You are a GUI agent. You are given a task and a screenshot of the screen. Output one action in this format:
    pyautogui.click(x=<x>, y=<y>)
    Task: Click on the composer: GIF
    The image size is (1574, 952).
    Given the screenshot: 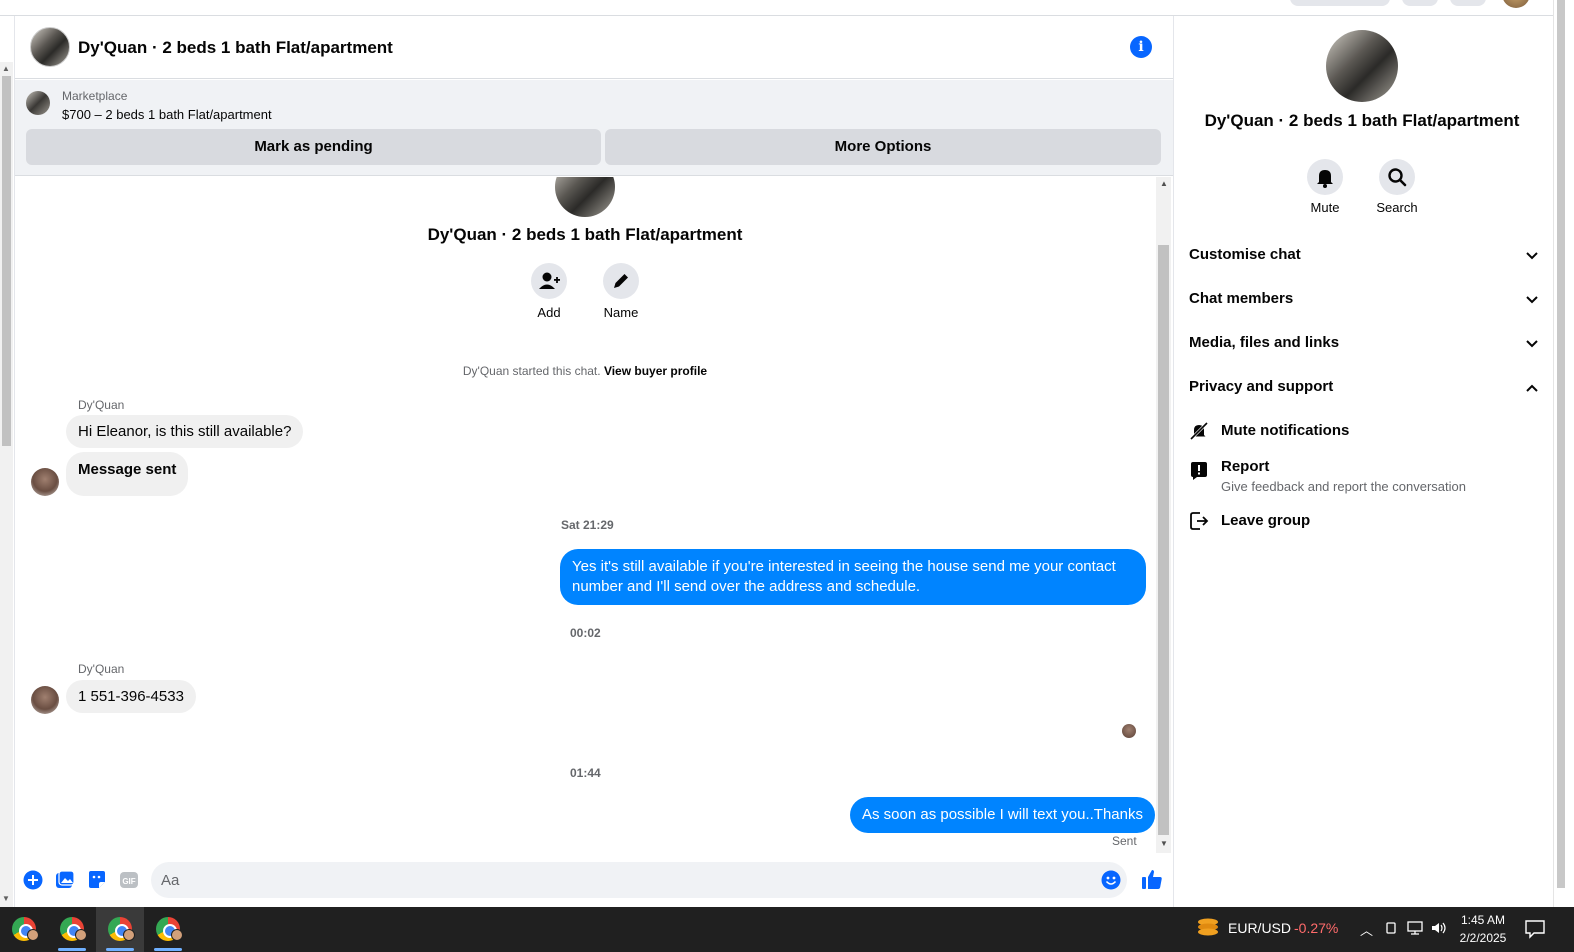 What is the action you would take?
    pyautogui.click(x=594, y=880)
    